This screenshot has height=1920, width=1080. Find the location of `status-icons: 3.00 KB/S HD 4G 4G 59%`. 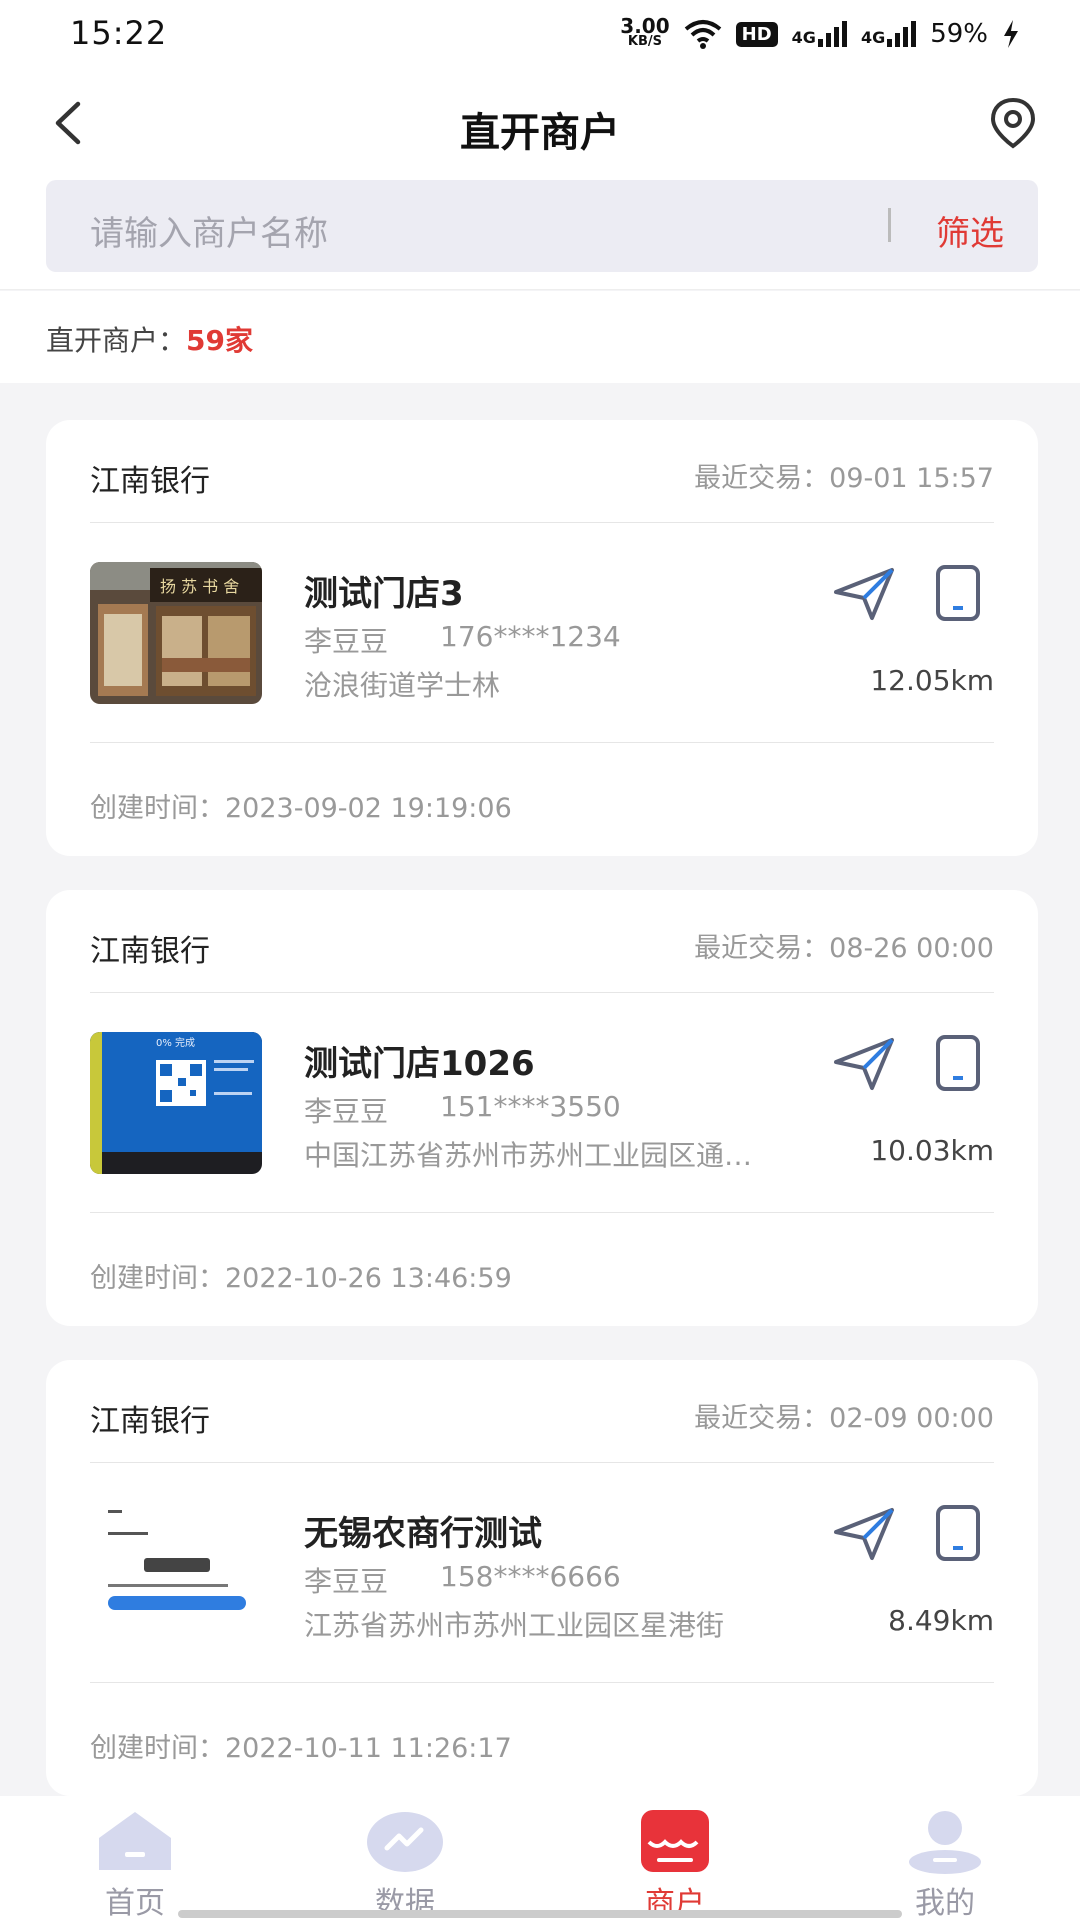

status-icons: 3.00 KB/S HD 4G 4G 59% is located at coordinates (820, 34).